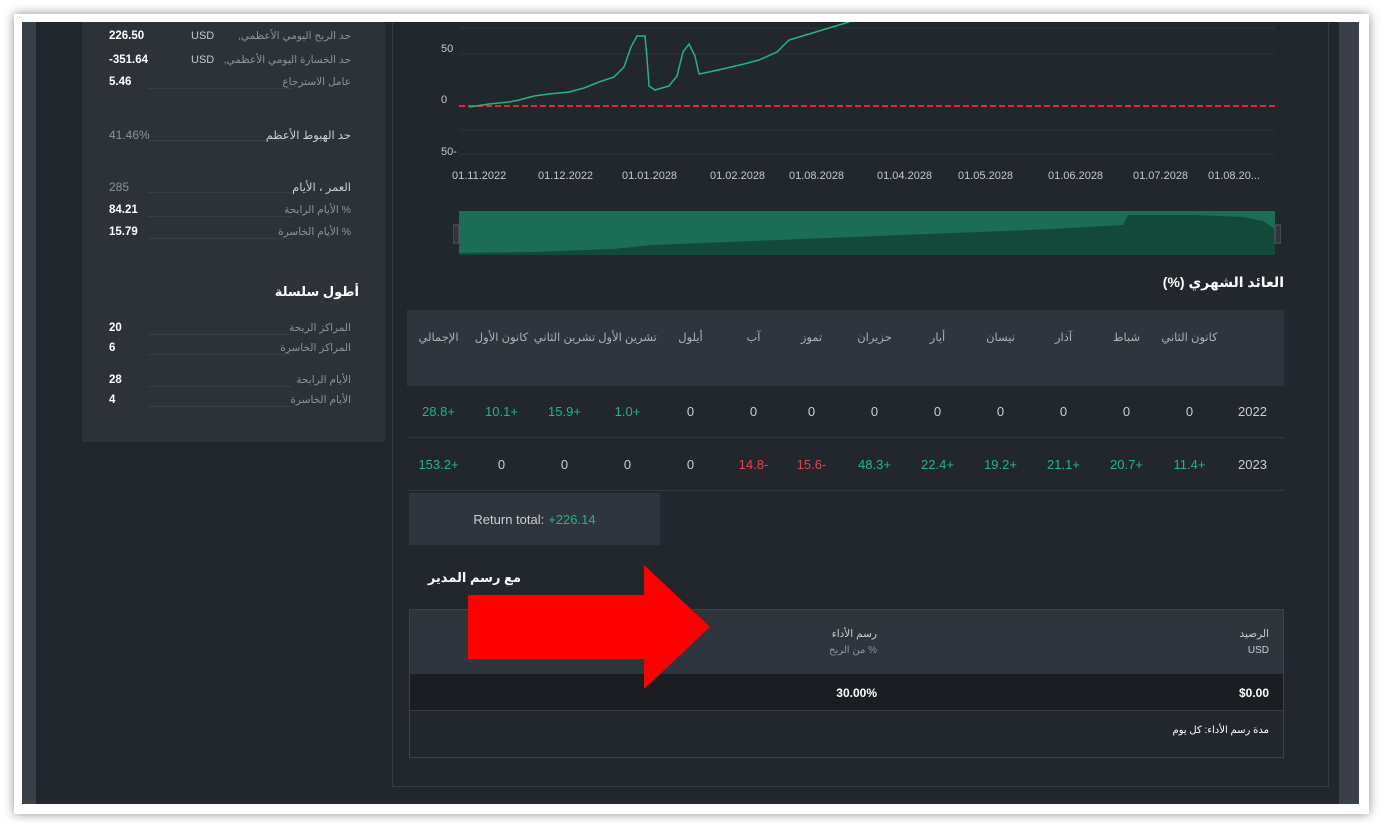 This screenshot has width=1381, height=823. What do you see at coordinates (438, 464) in the screenshot?
I see `total-cell: 153.2+` at bounding box center [438, 464].